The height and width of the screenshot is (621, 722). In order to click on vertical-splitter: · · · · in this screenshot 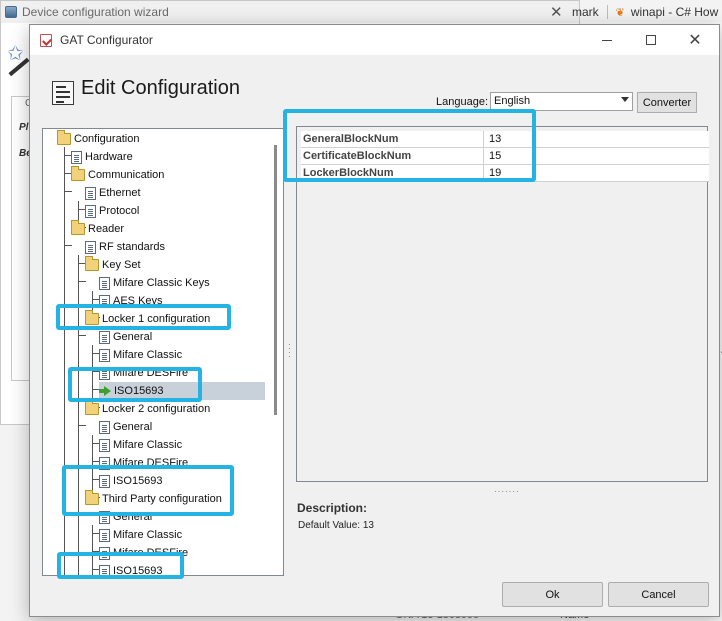, I will do `click(289, 351)`.